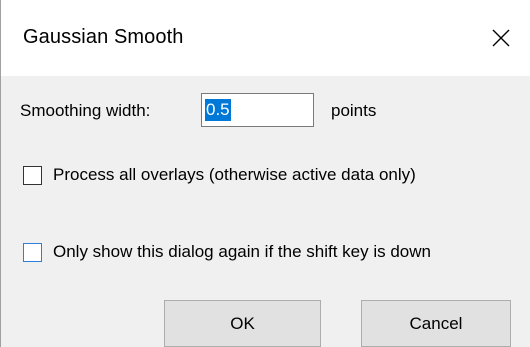 The height and width of the screenshot is (347, 530). I want to click on close-button, so click(500, 38).